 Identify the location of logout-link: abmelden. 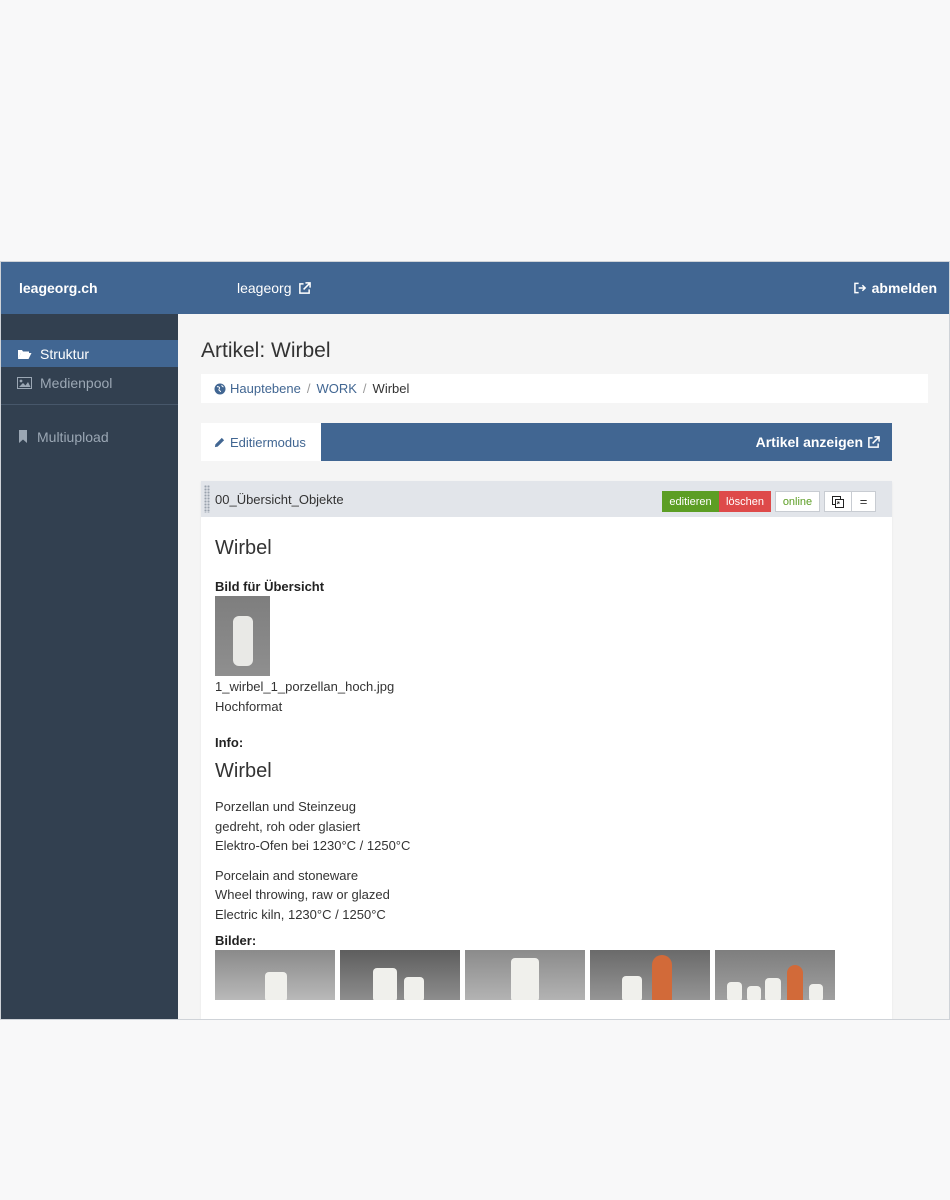
(895, 288).